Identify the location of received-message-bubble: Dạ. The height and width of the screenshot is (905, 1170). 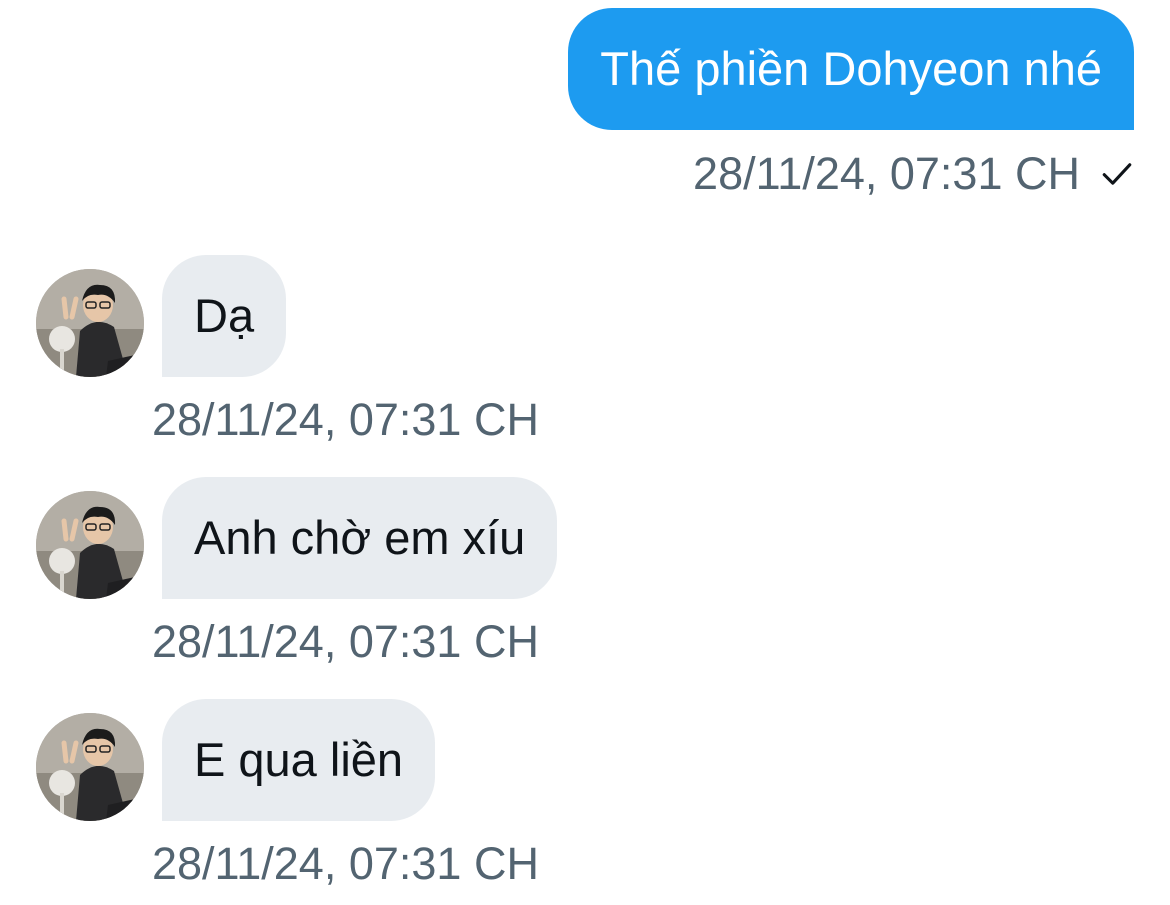
(224, 316).